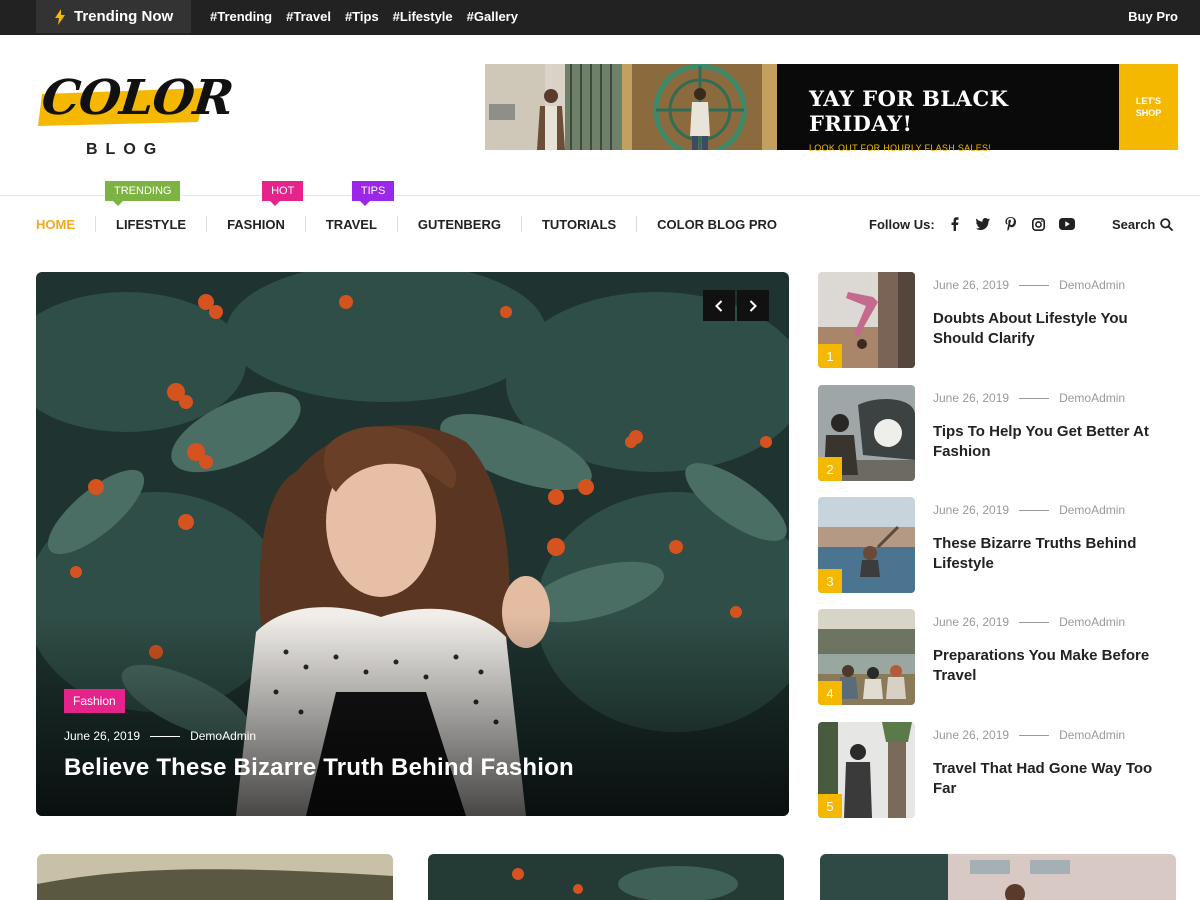 Image resolution: width=1200 pixels, height=900 pixels. I want to click on twitter-icon, so click(983, 224).